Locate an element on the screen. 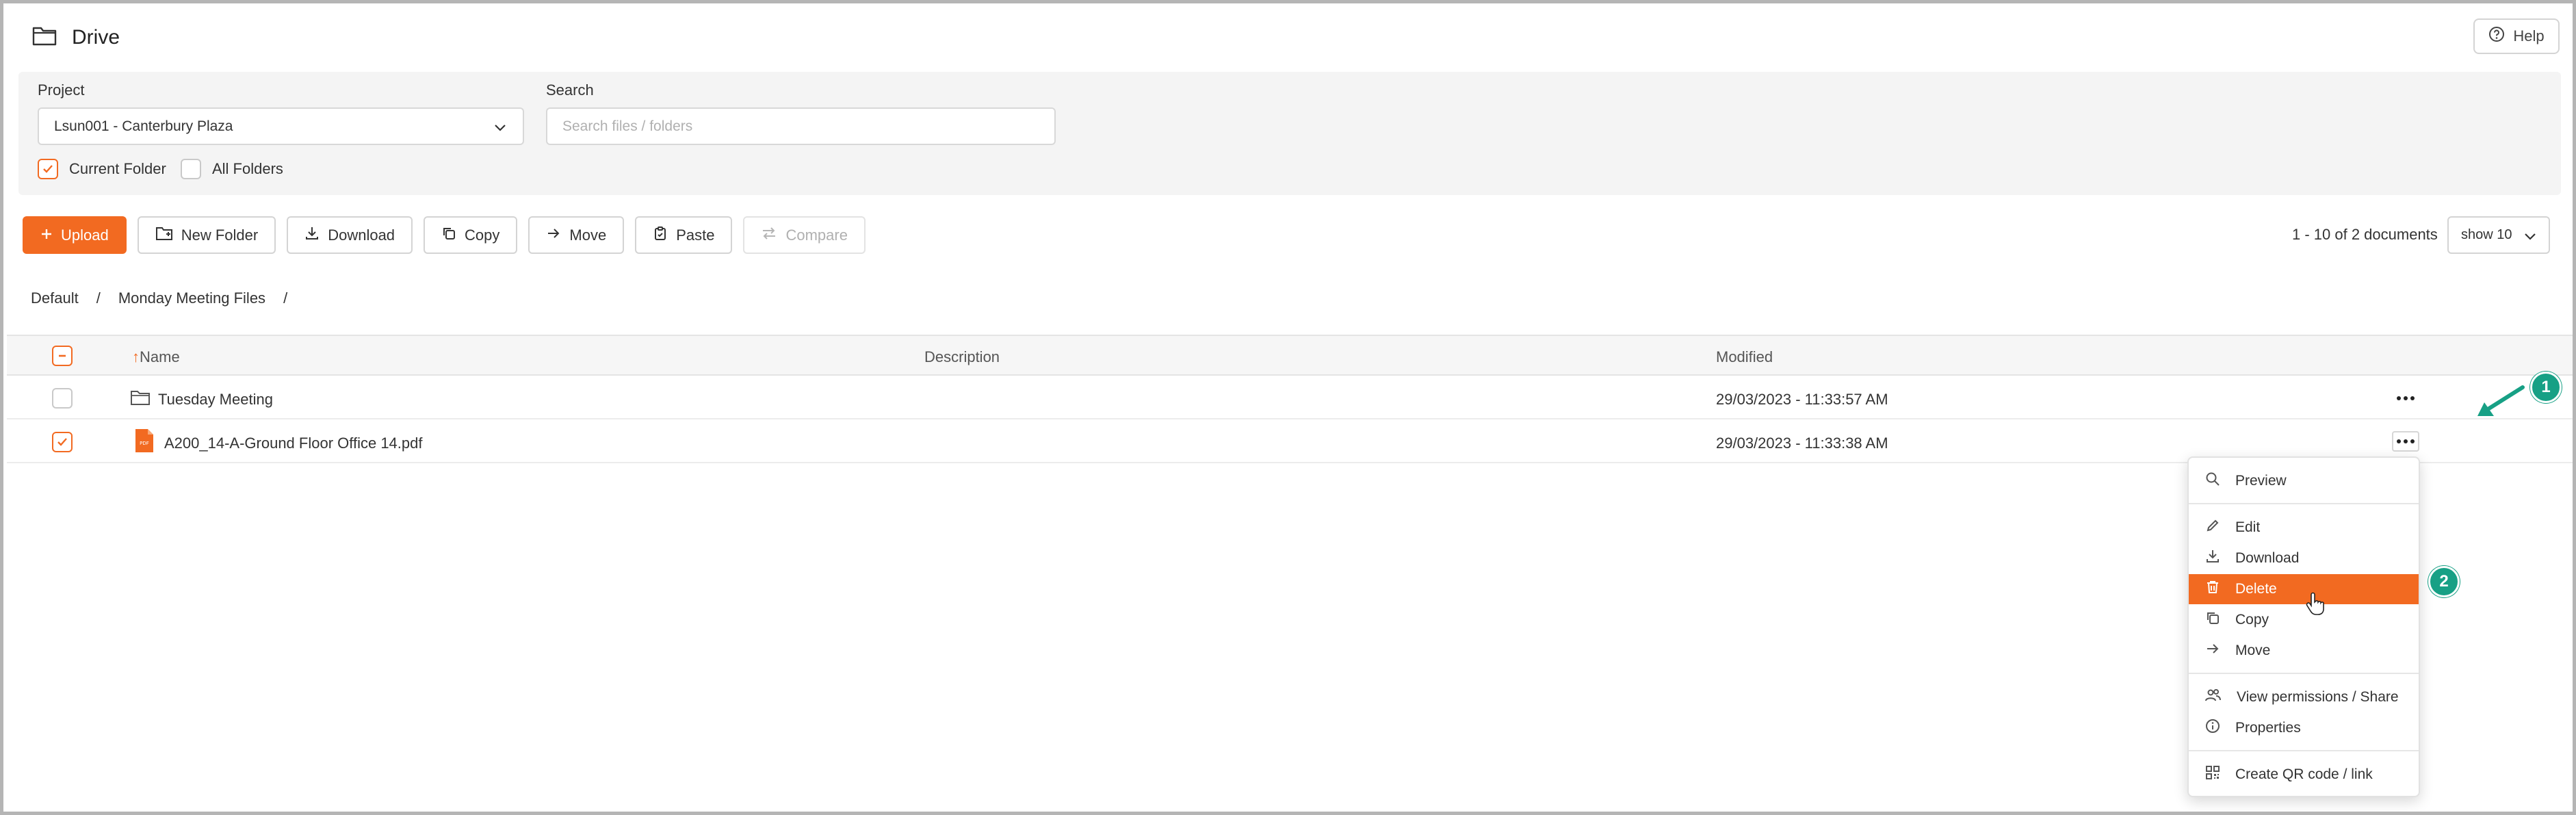  description-column-header: Description is located at coordinates (962, 357).